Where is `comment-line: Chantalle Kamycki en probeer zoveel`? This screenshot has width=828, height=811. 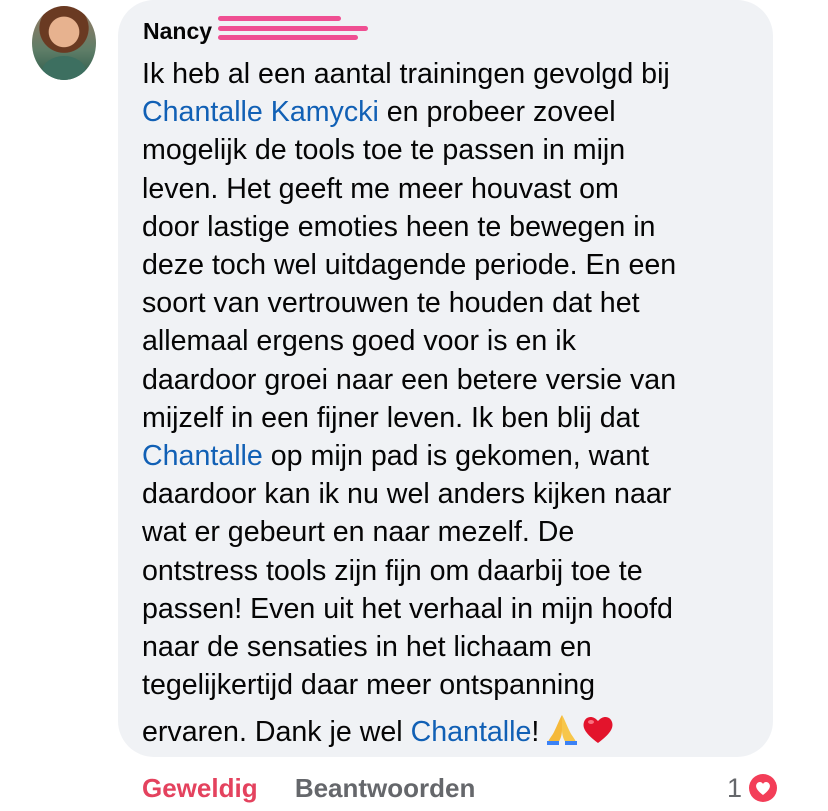 comment-line: Chantalle Kamycki en probeer zoveel is located at coordinates (452, 112).